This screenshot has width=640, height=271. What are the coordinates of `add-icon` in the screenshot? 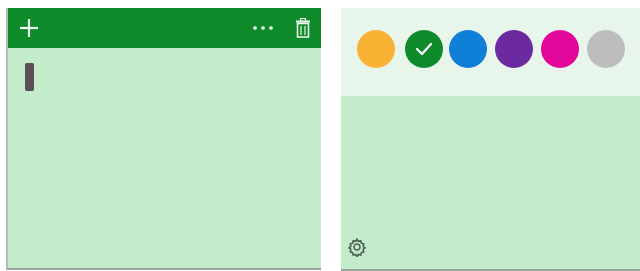 It's located at (29, 28).